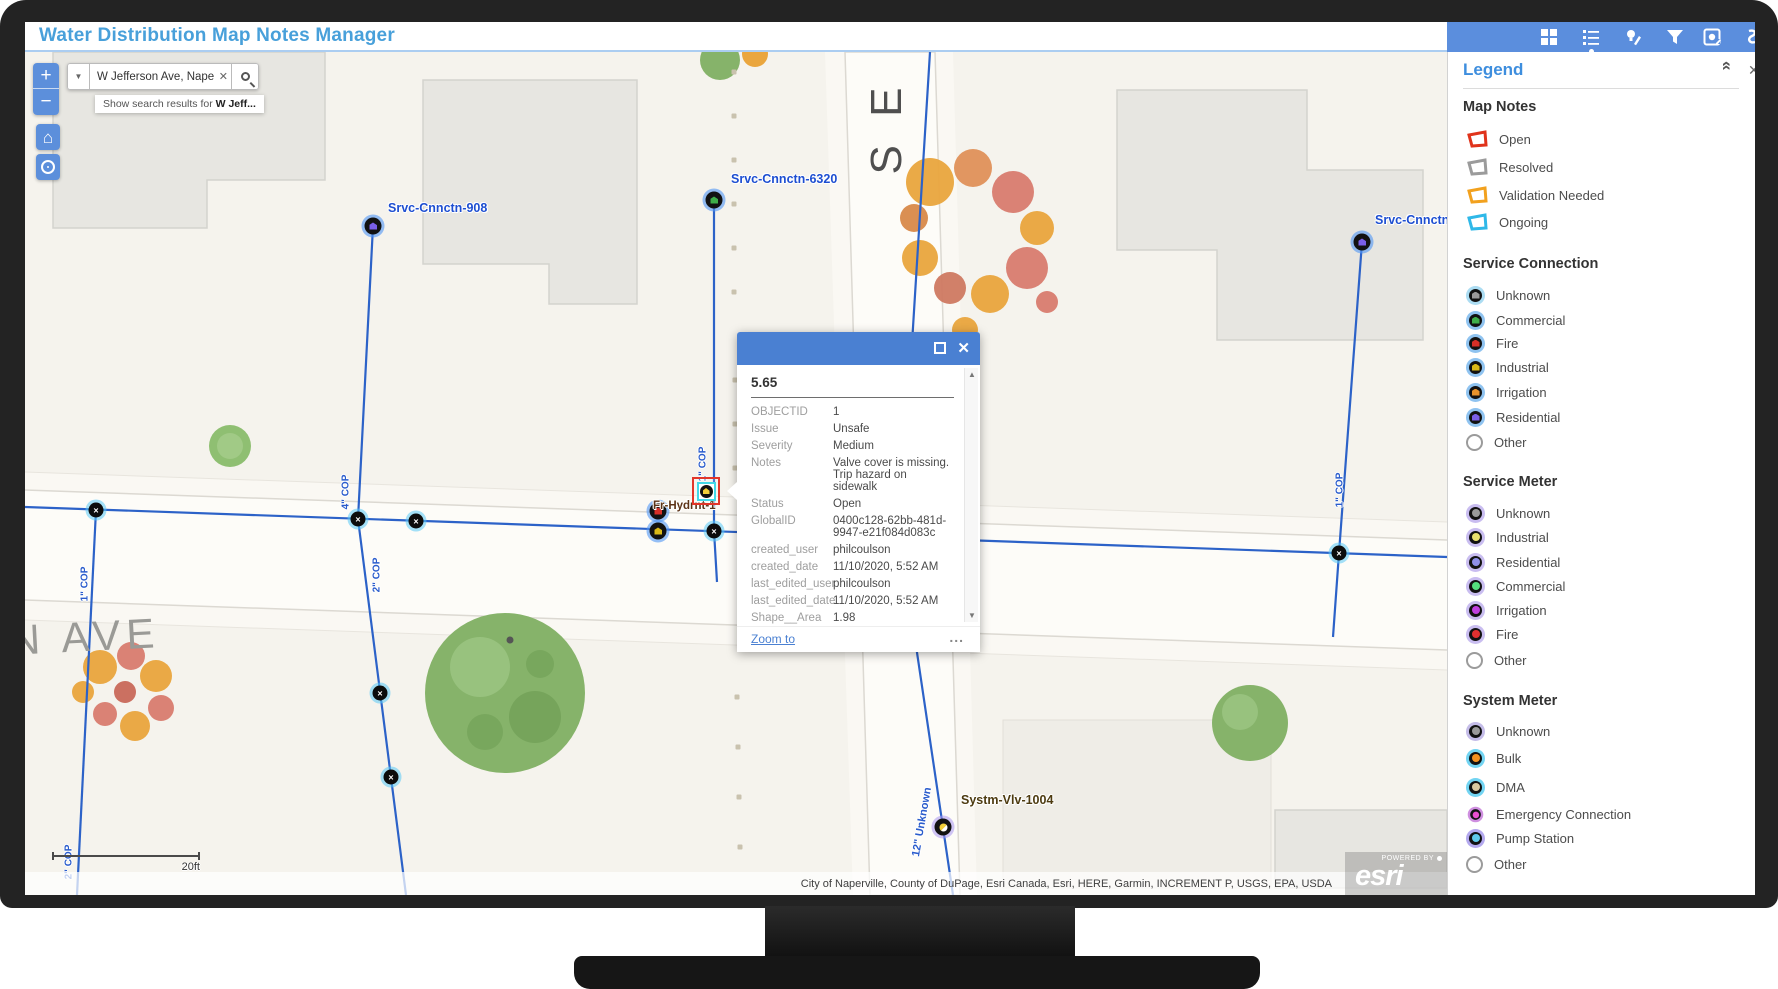 This screenshot has height=989, width=1778. Describe the element at coordinates (1535, 838) in the screenshot. I see `legend-item-label: Pump Station` at that location.